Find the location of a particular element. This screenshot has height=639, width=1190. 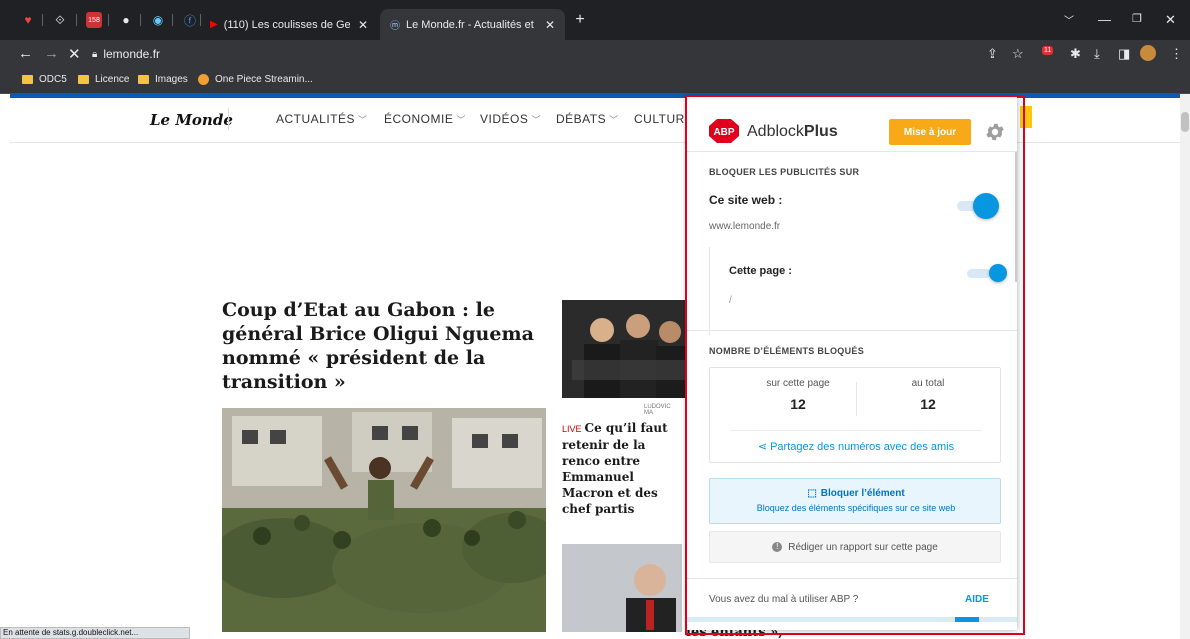

menu-label: ÉCONOMIE is located at coordinates (419, 119).